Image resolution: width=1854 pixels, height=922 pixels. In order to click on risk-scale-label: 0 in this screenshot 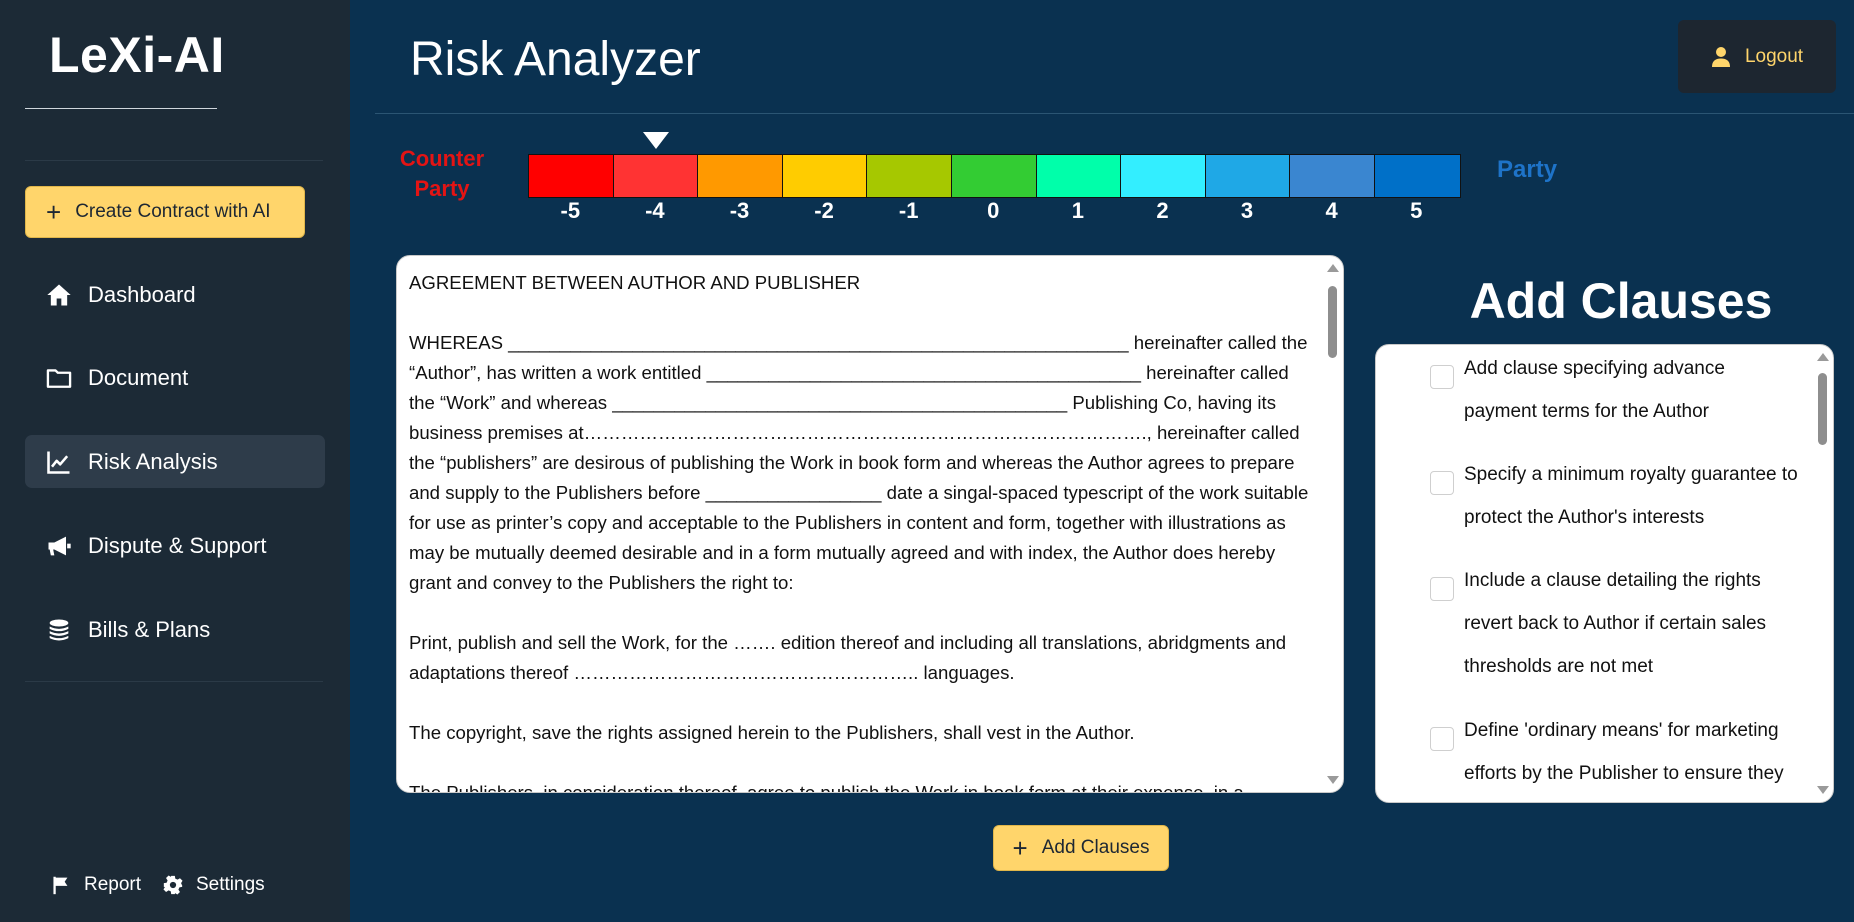, I will do `click(993, 210)`.